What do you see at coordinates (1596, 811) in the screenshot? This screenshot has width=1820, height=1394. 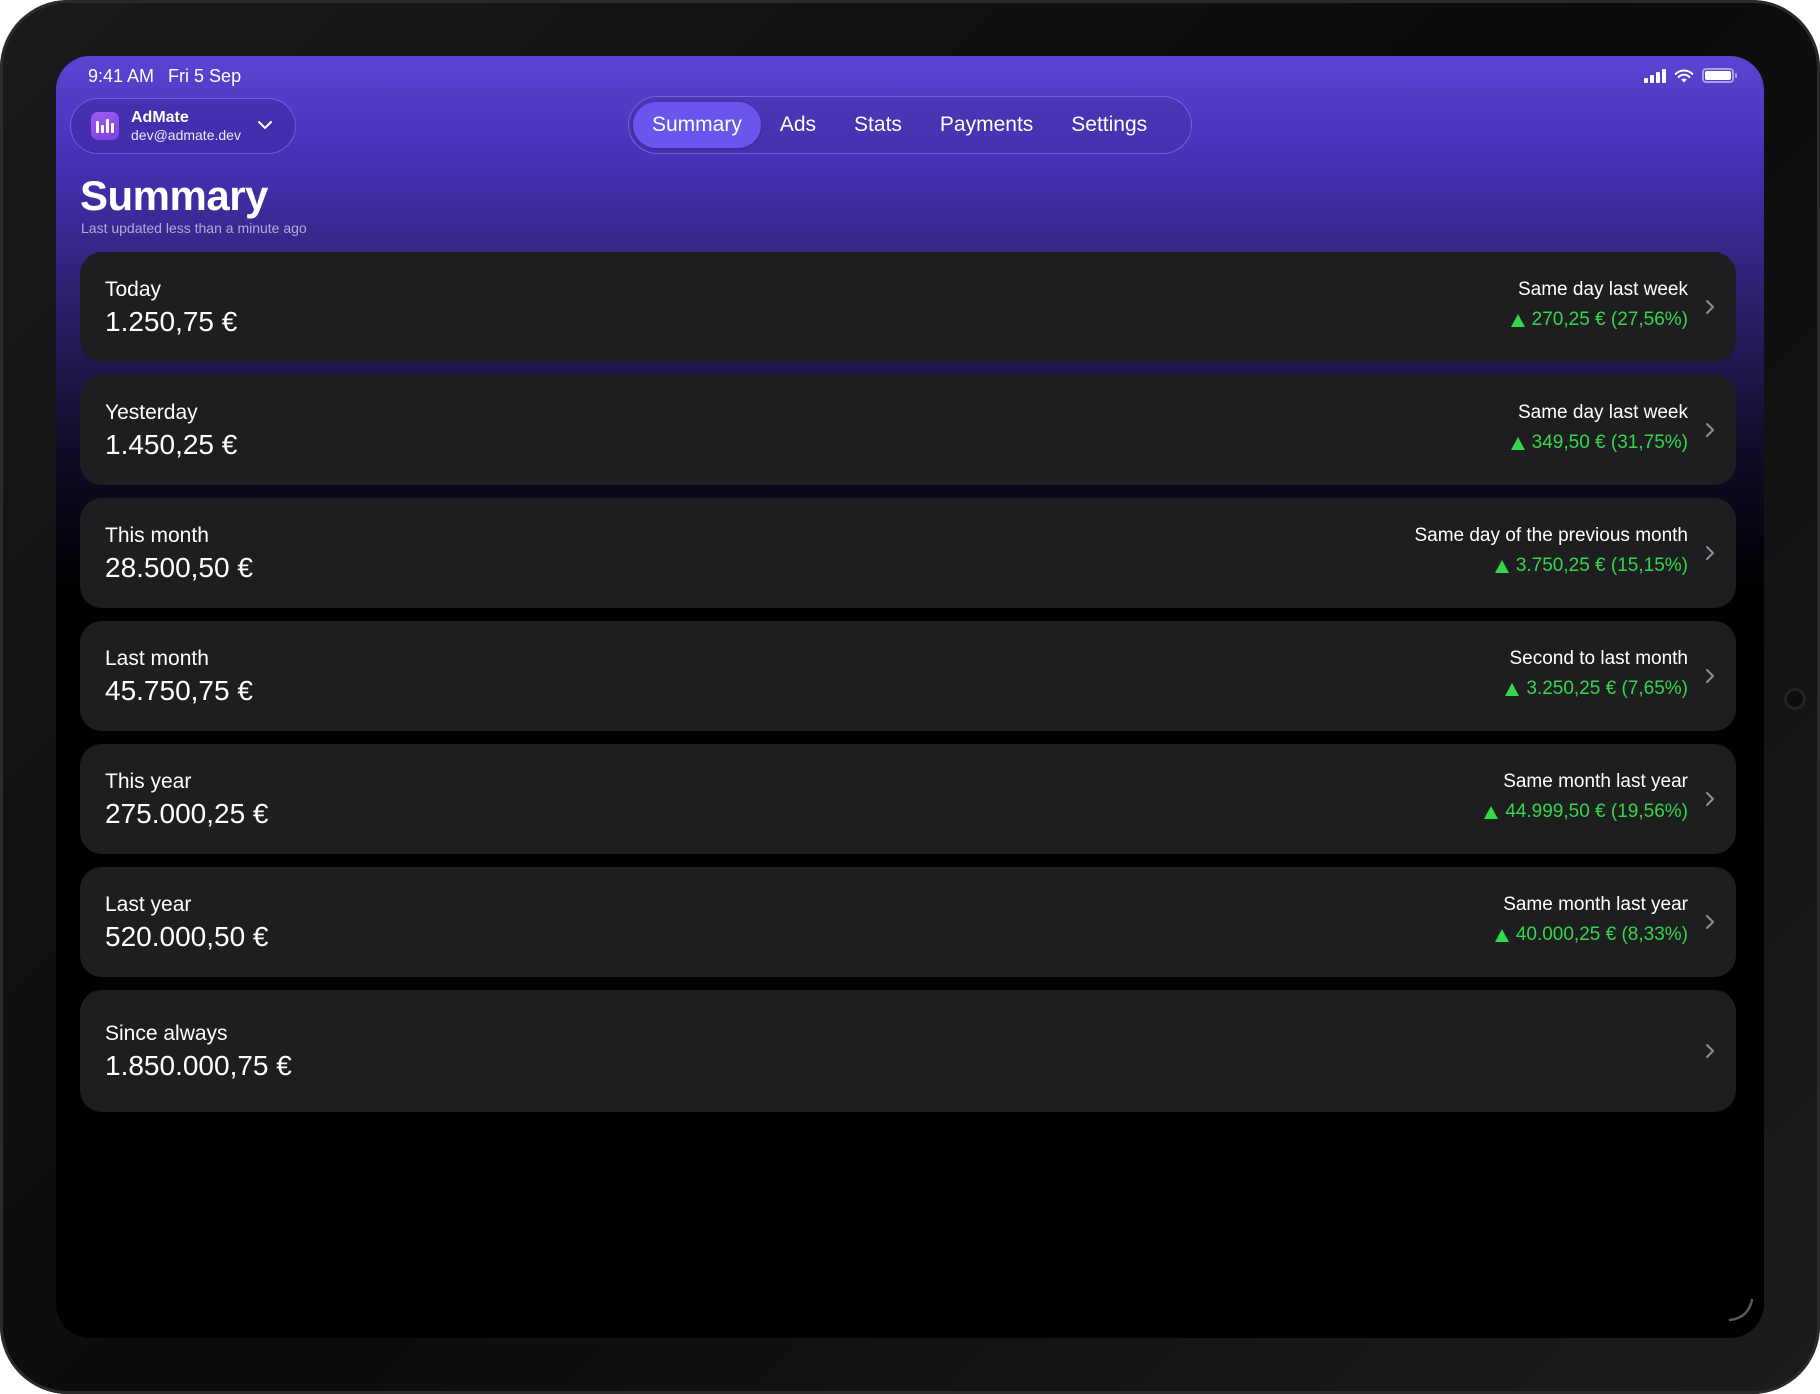 I see `card-delta-value: 44.999,50 € (19,56%)` at bounding box center [1596, 811].